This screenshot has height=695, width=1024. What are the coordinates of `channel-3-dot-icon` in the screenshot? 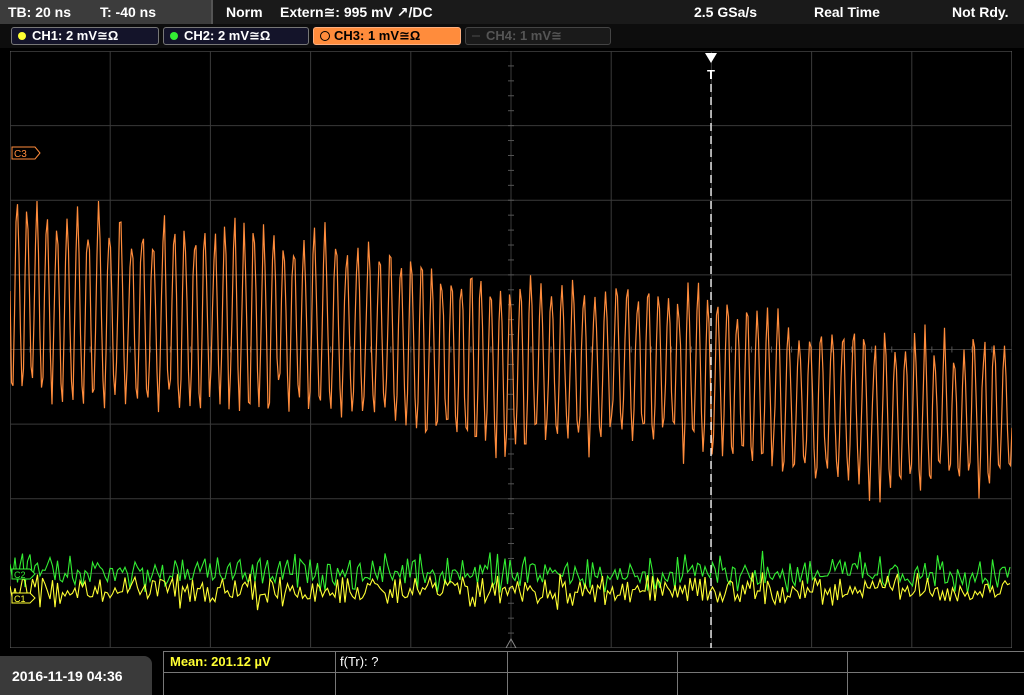 It's located at (325, 36).